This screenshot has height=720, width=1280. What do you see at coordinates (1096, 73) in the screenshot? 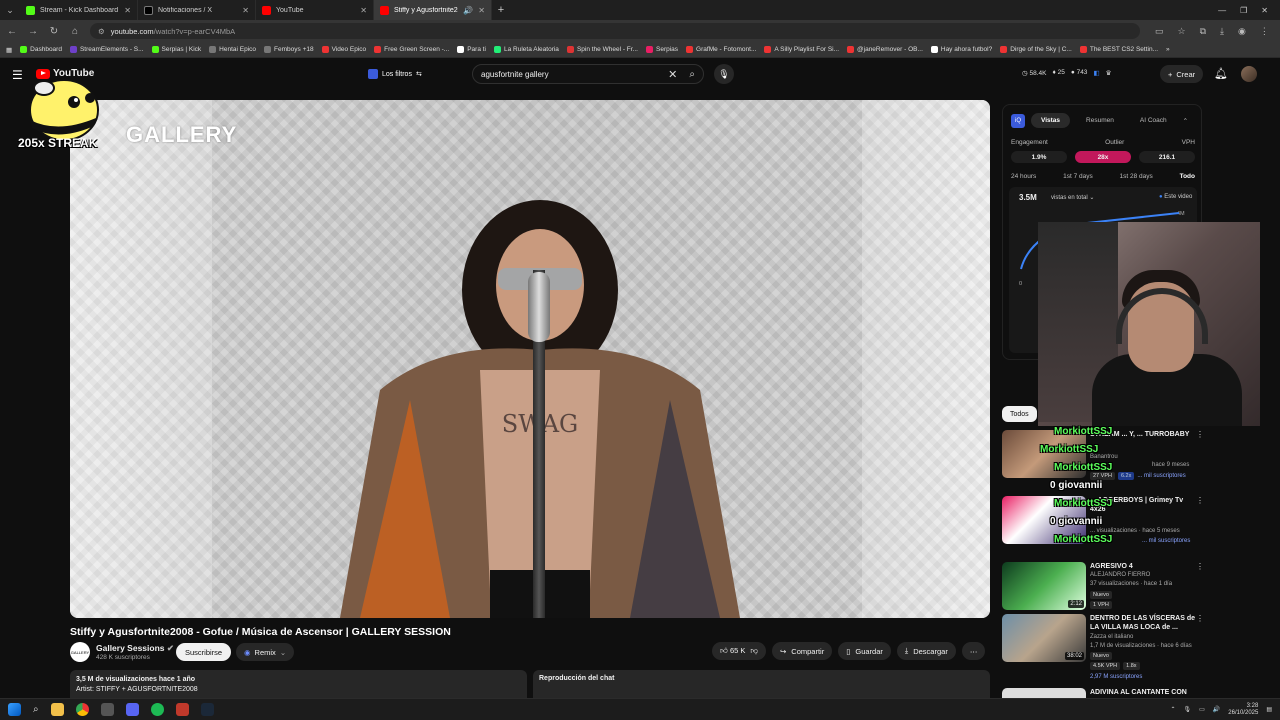
I see `vidiq-header-icon: ◧` at bounding box center [1096, 73].